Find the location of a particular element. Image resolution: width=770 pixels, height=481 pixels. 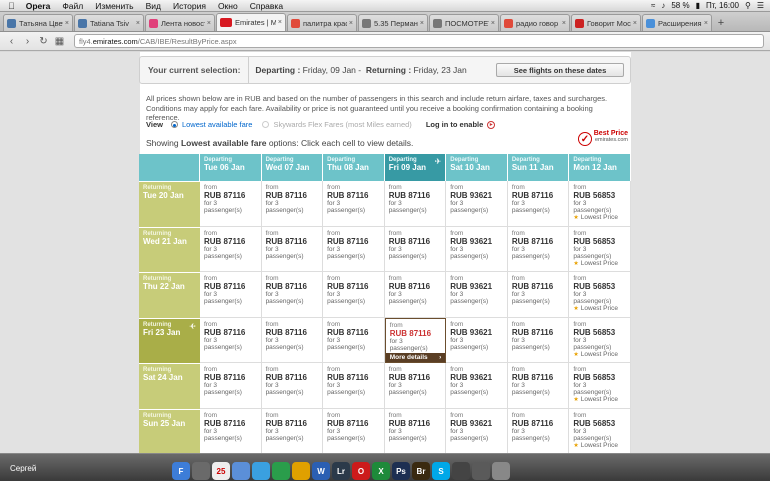

clock: Пт, 16:00 is located at coordinates (722, 5).